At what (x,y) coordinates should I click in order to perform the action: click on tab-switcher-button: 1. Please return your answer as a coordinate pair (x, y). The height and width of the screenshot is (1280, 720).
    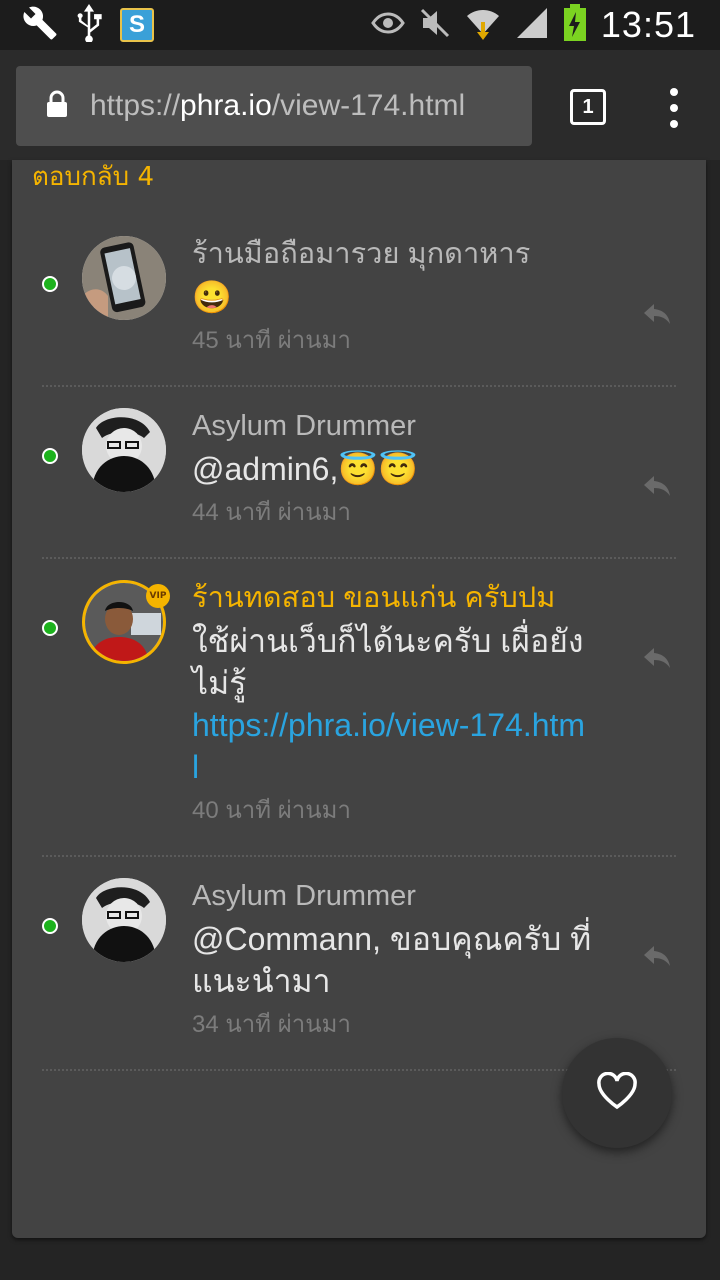
    Looking at the image, I should click on (588, 107).